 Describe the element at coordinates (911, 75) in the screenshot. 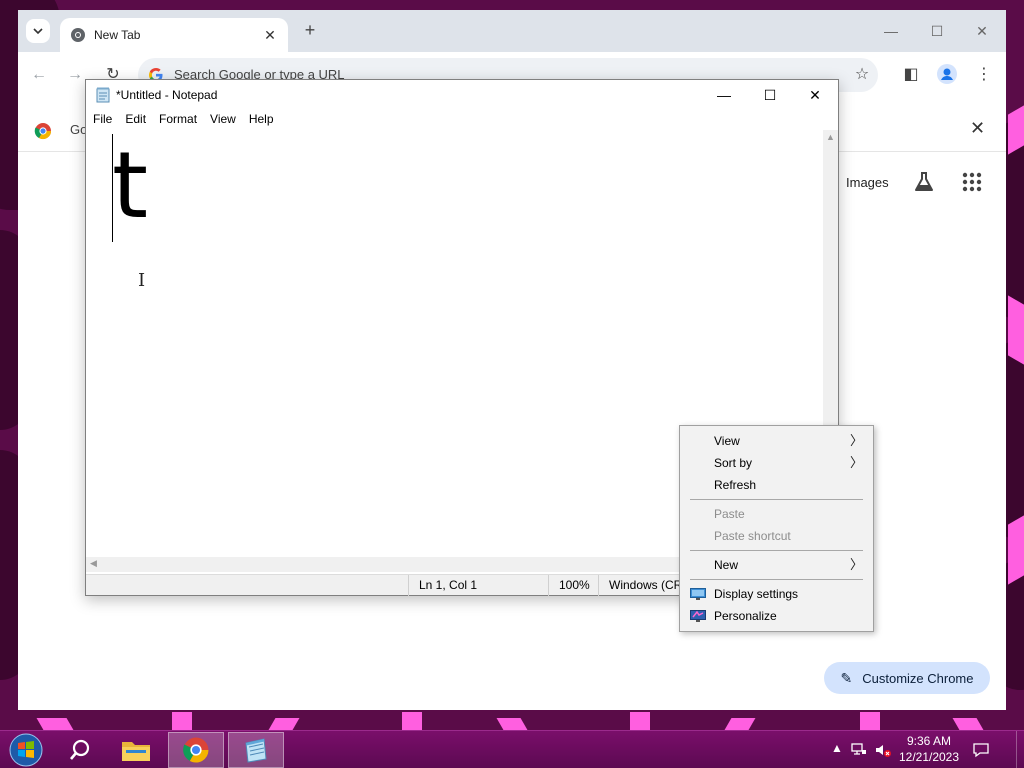

I see `side-panel-icon: ◧` at that location.